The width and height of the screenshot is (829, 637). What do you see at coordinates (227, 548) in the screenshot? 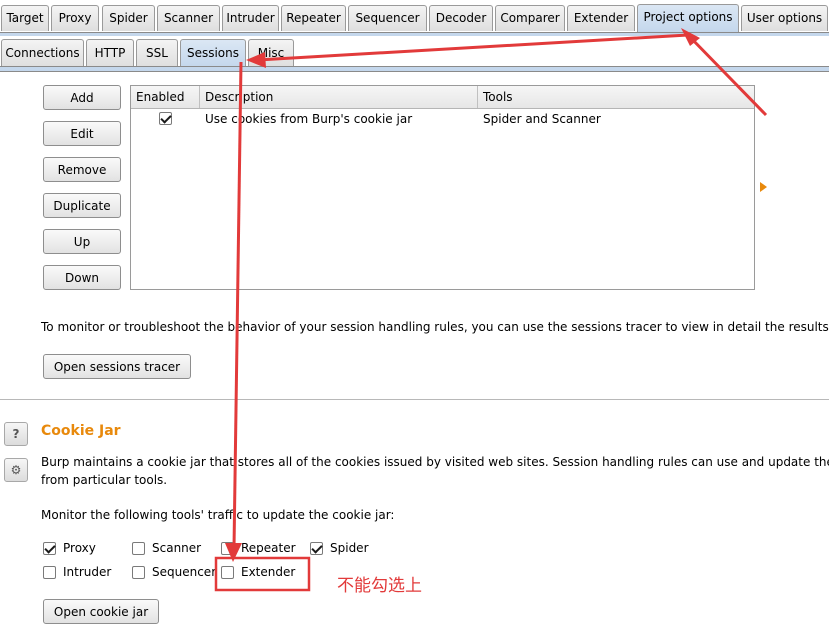
I see `repeater-checkbox` at bounding box center [227, 548].